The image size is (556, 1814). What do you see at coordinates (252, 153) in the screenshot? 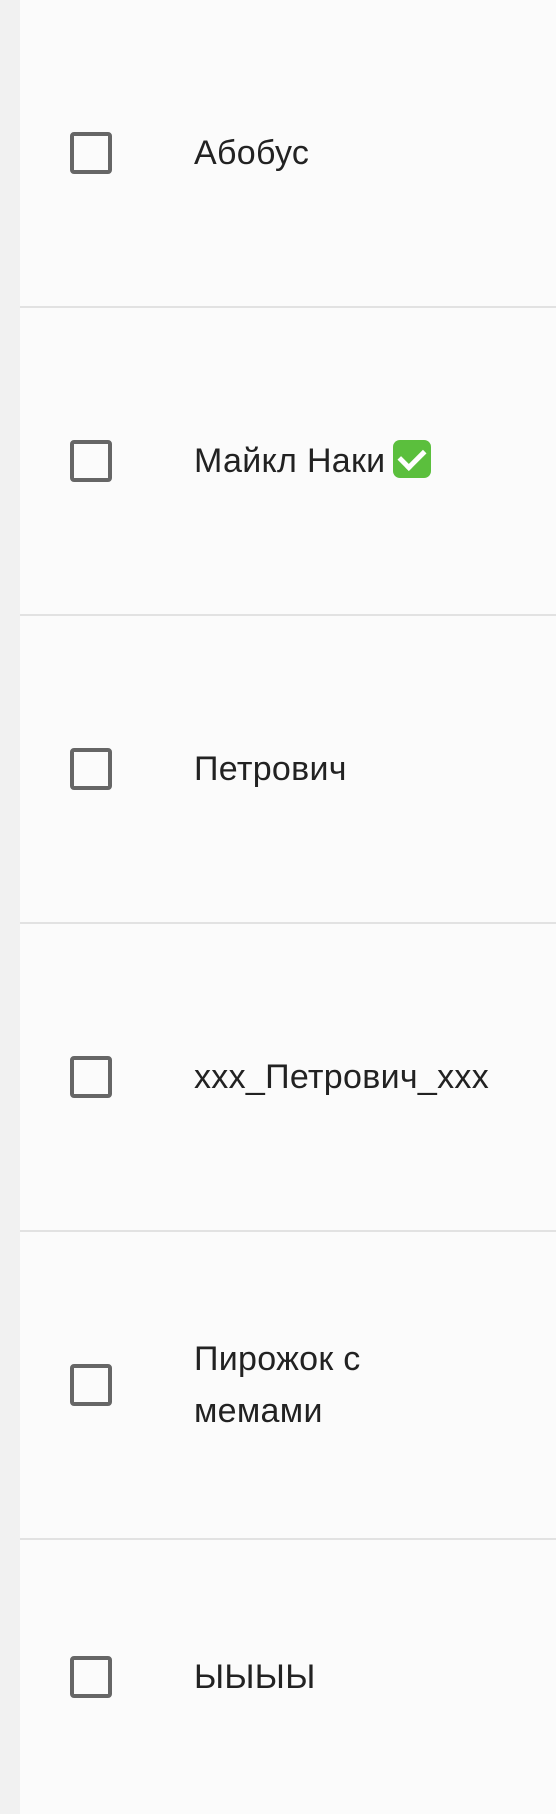
I see `list-item-label: Абобус` at bounding box center [252, 153].